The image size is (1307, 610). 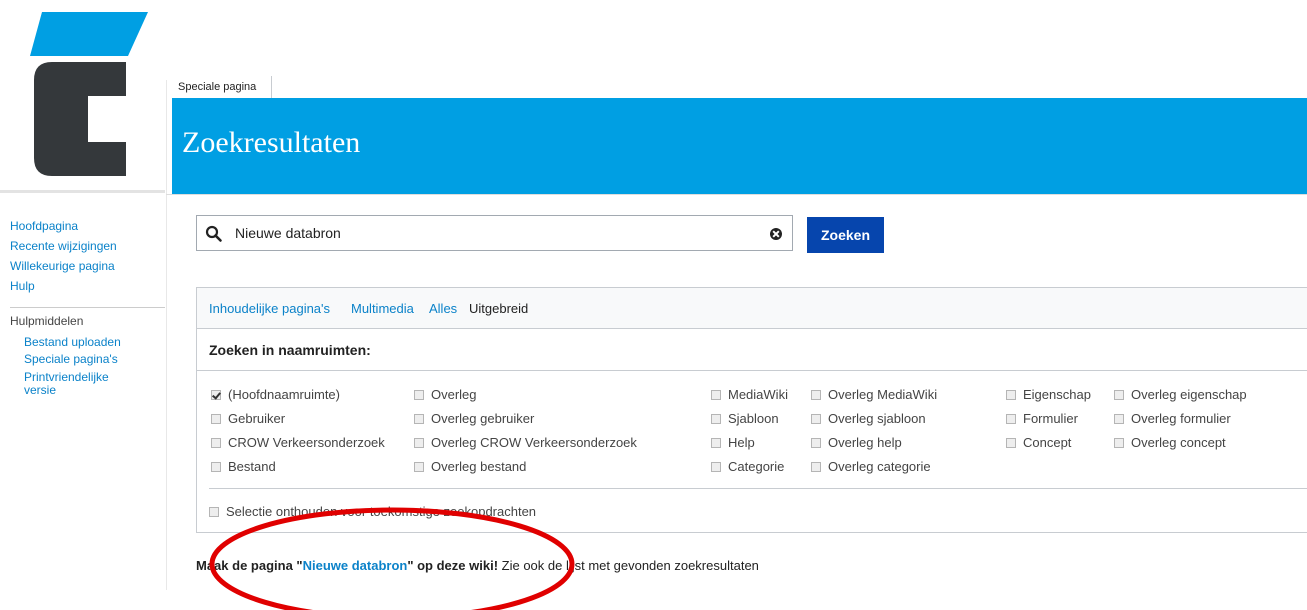 What do you see at coordinates (752, 370) in the screenshot?
I see `panel-separator` at bounding box center [752, 370].